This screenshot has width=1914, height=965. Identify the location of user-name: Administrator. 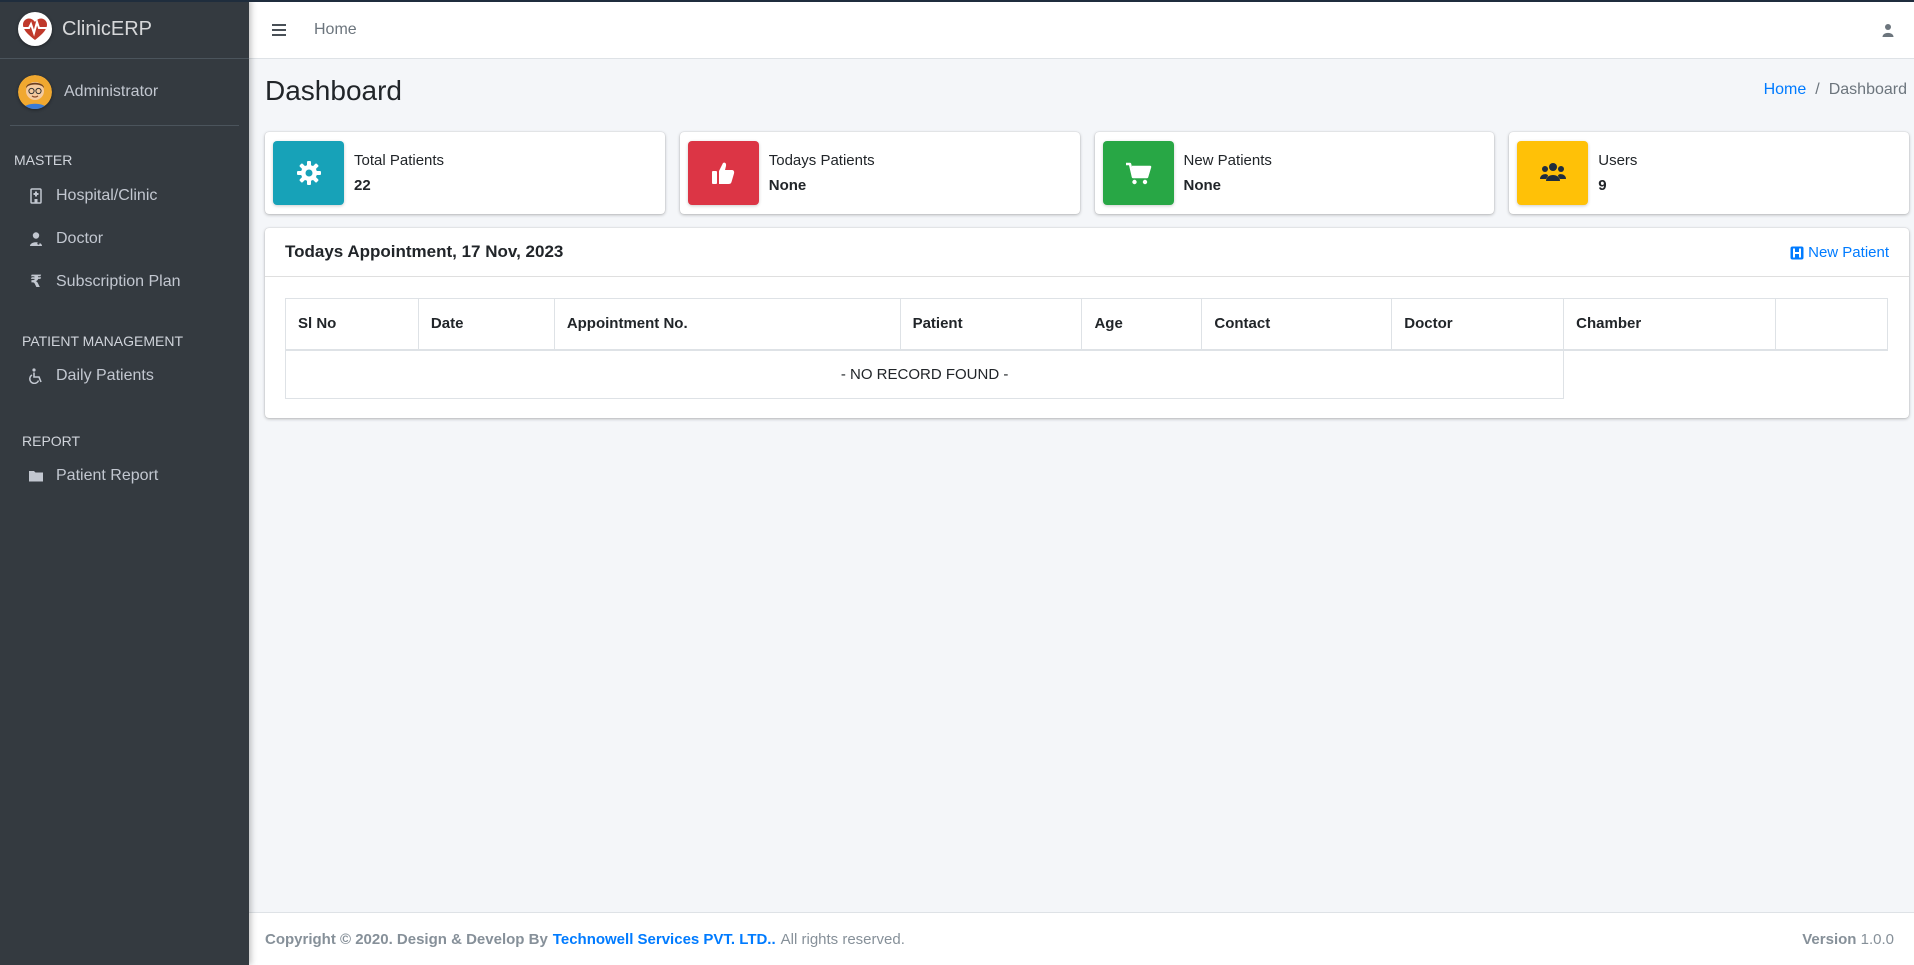
(111, 91).